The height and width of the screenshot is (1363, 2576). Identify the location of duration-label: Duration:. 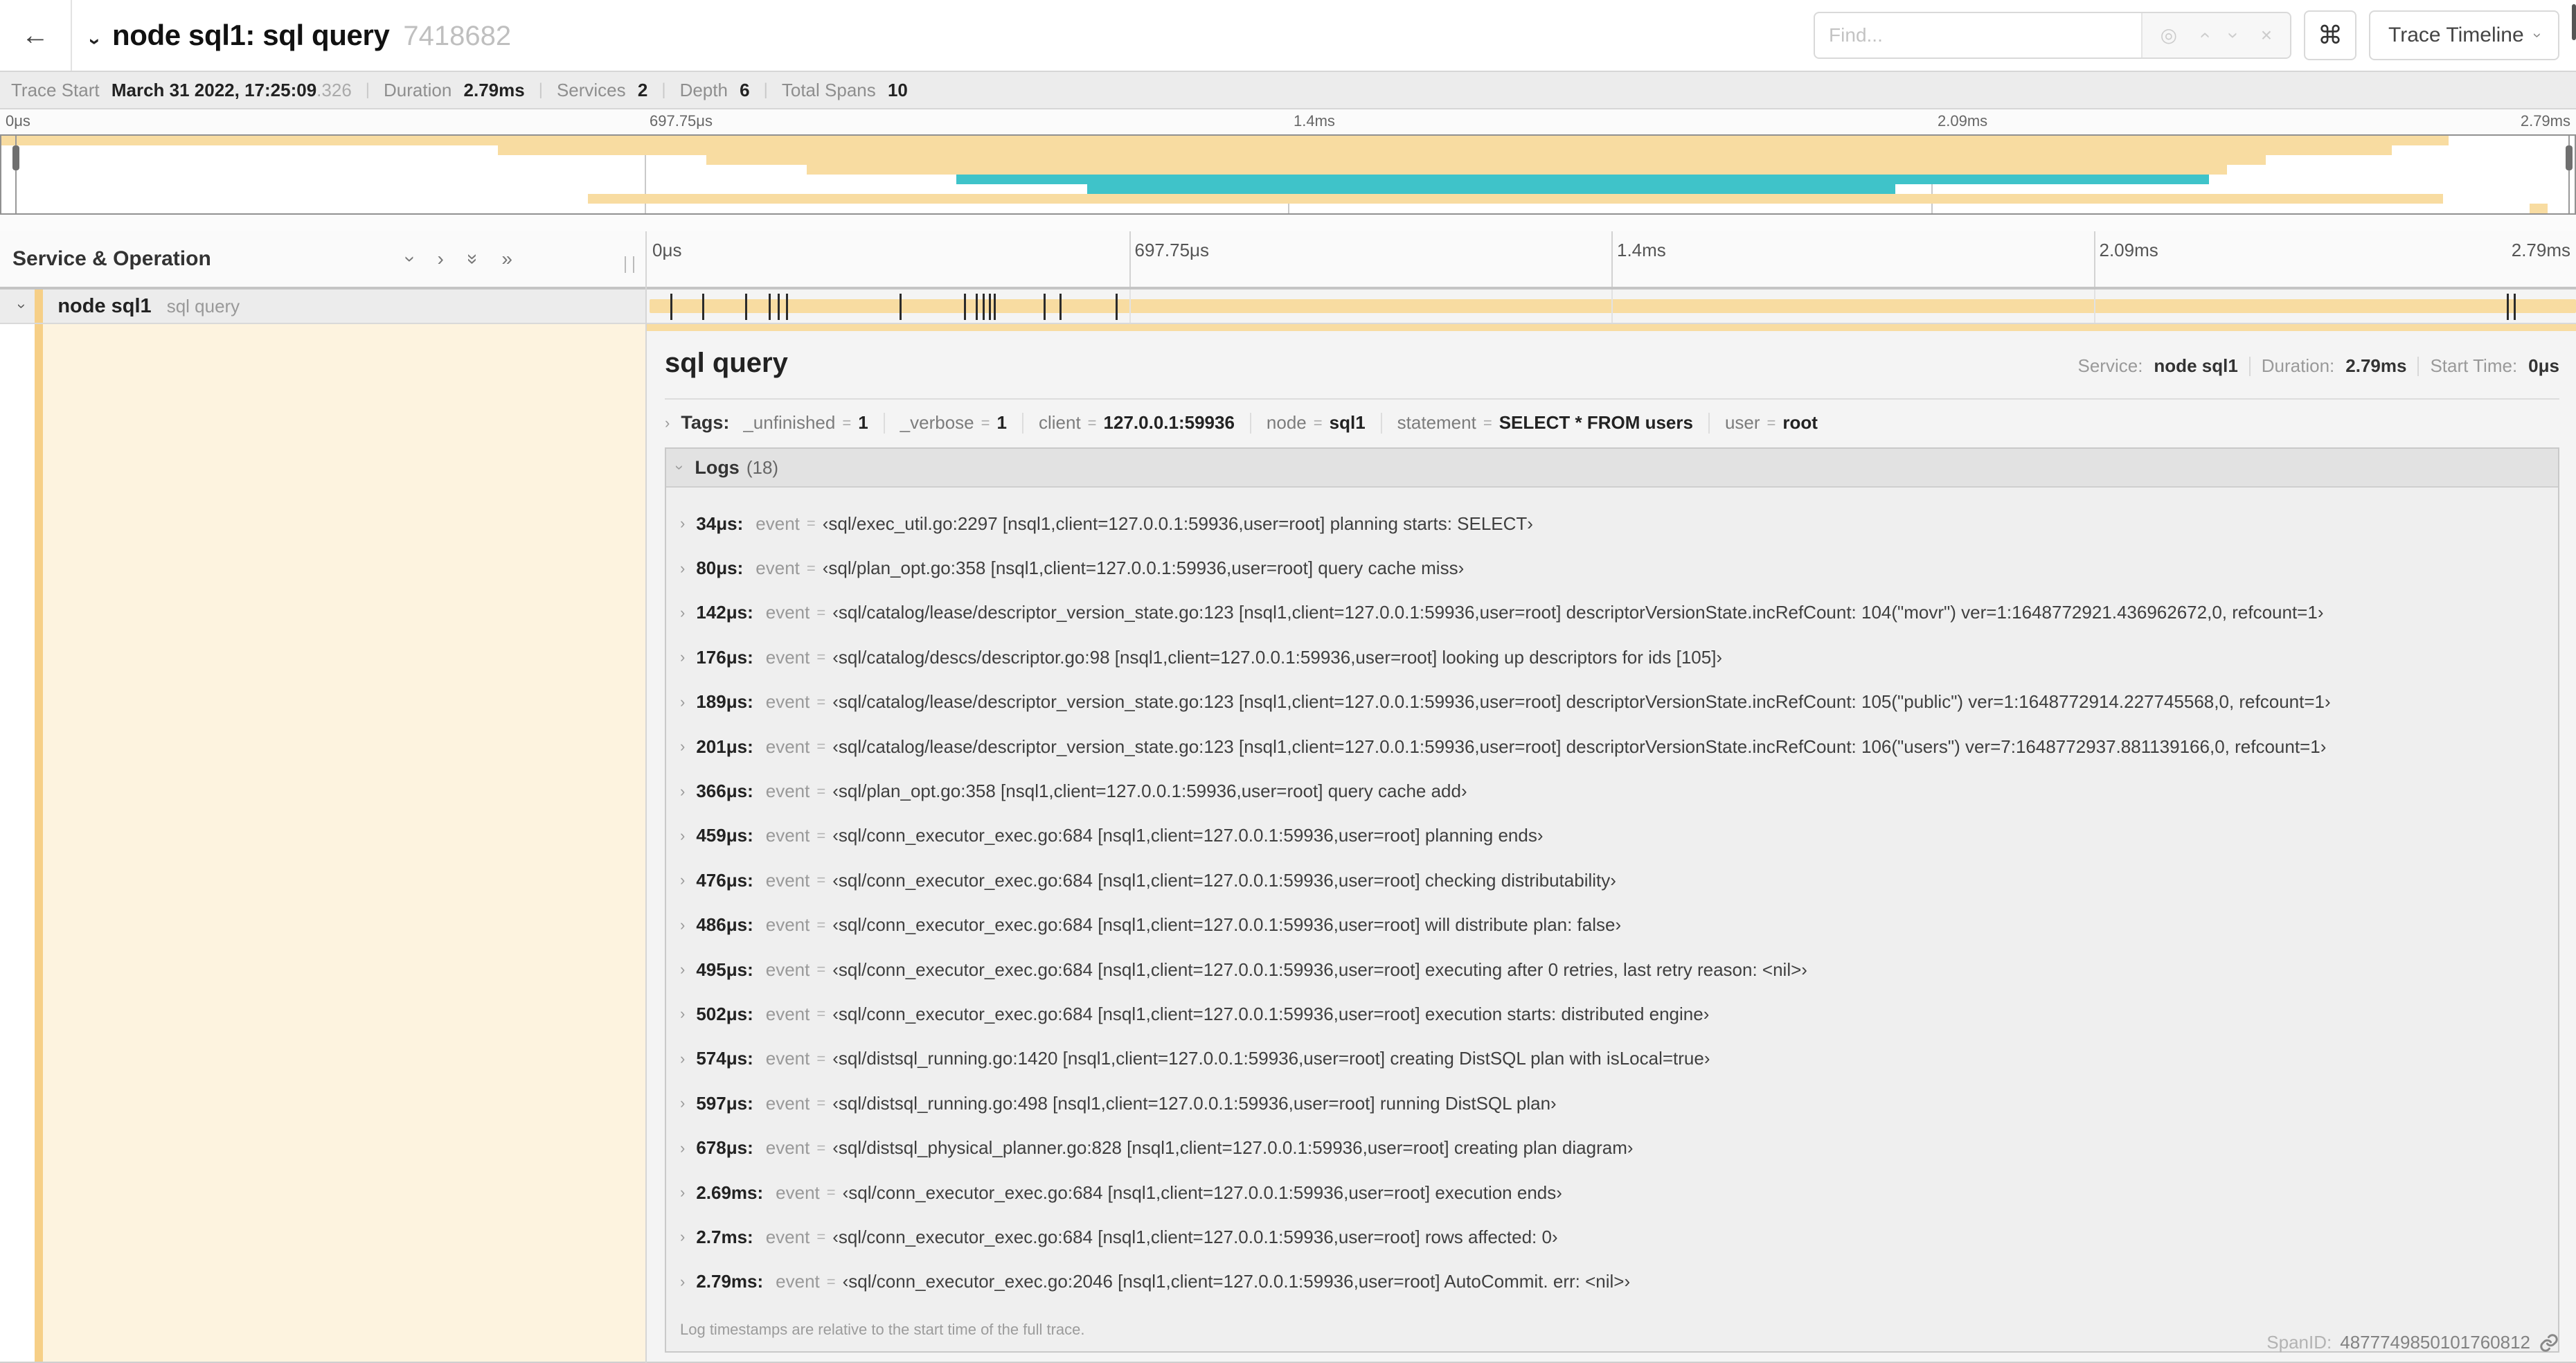
(2298, 365).